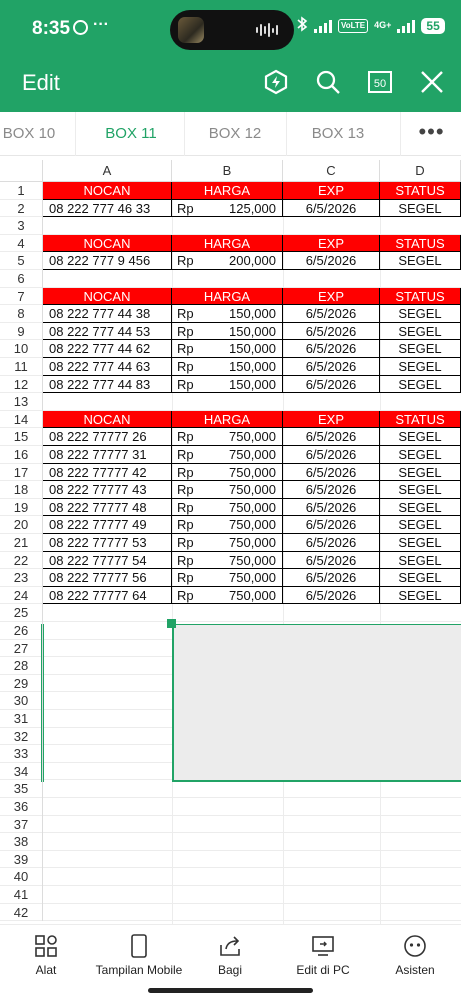 This screenshot has width=461, height=1000. What do you see at coordinates (21, 683) in the screenshot?
I see `row-header-29: 29` at bounding box center [21, 683].